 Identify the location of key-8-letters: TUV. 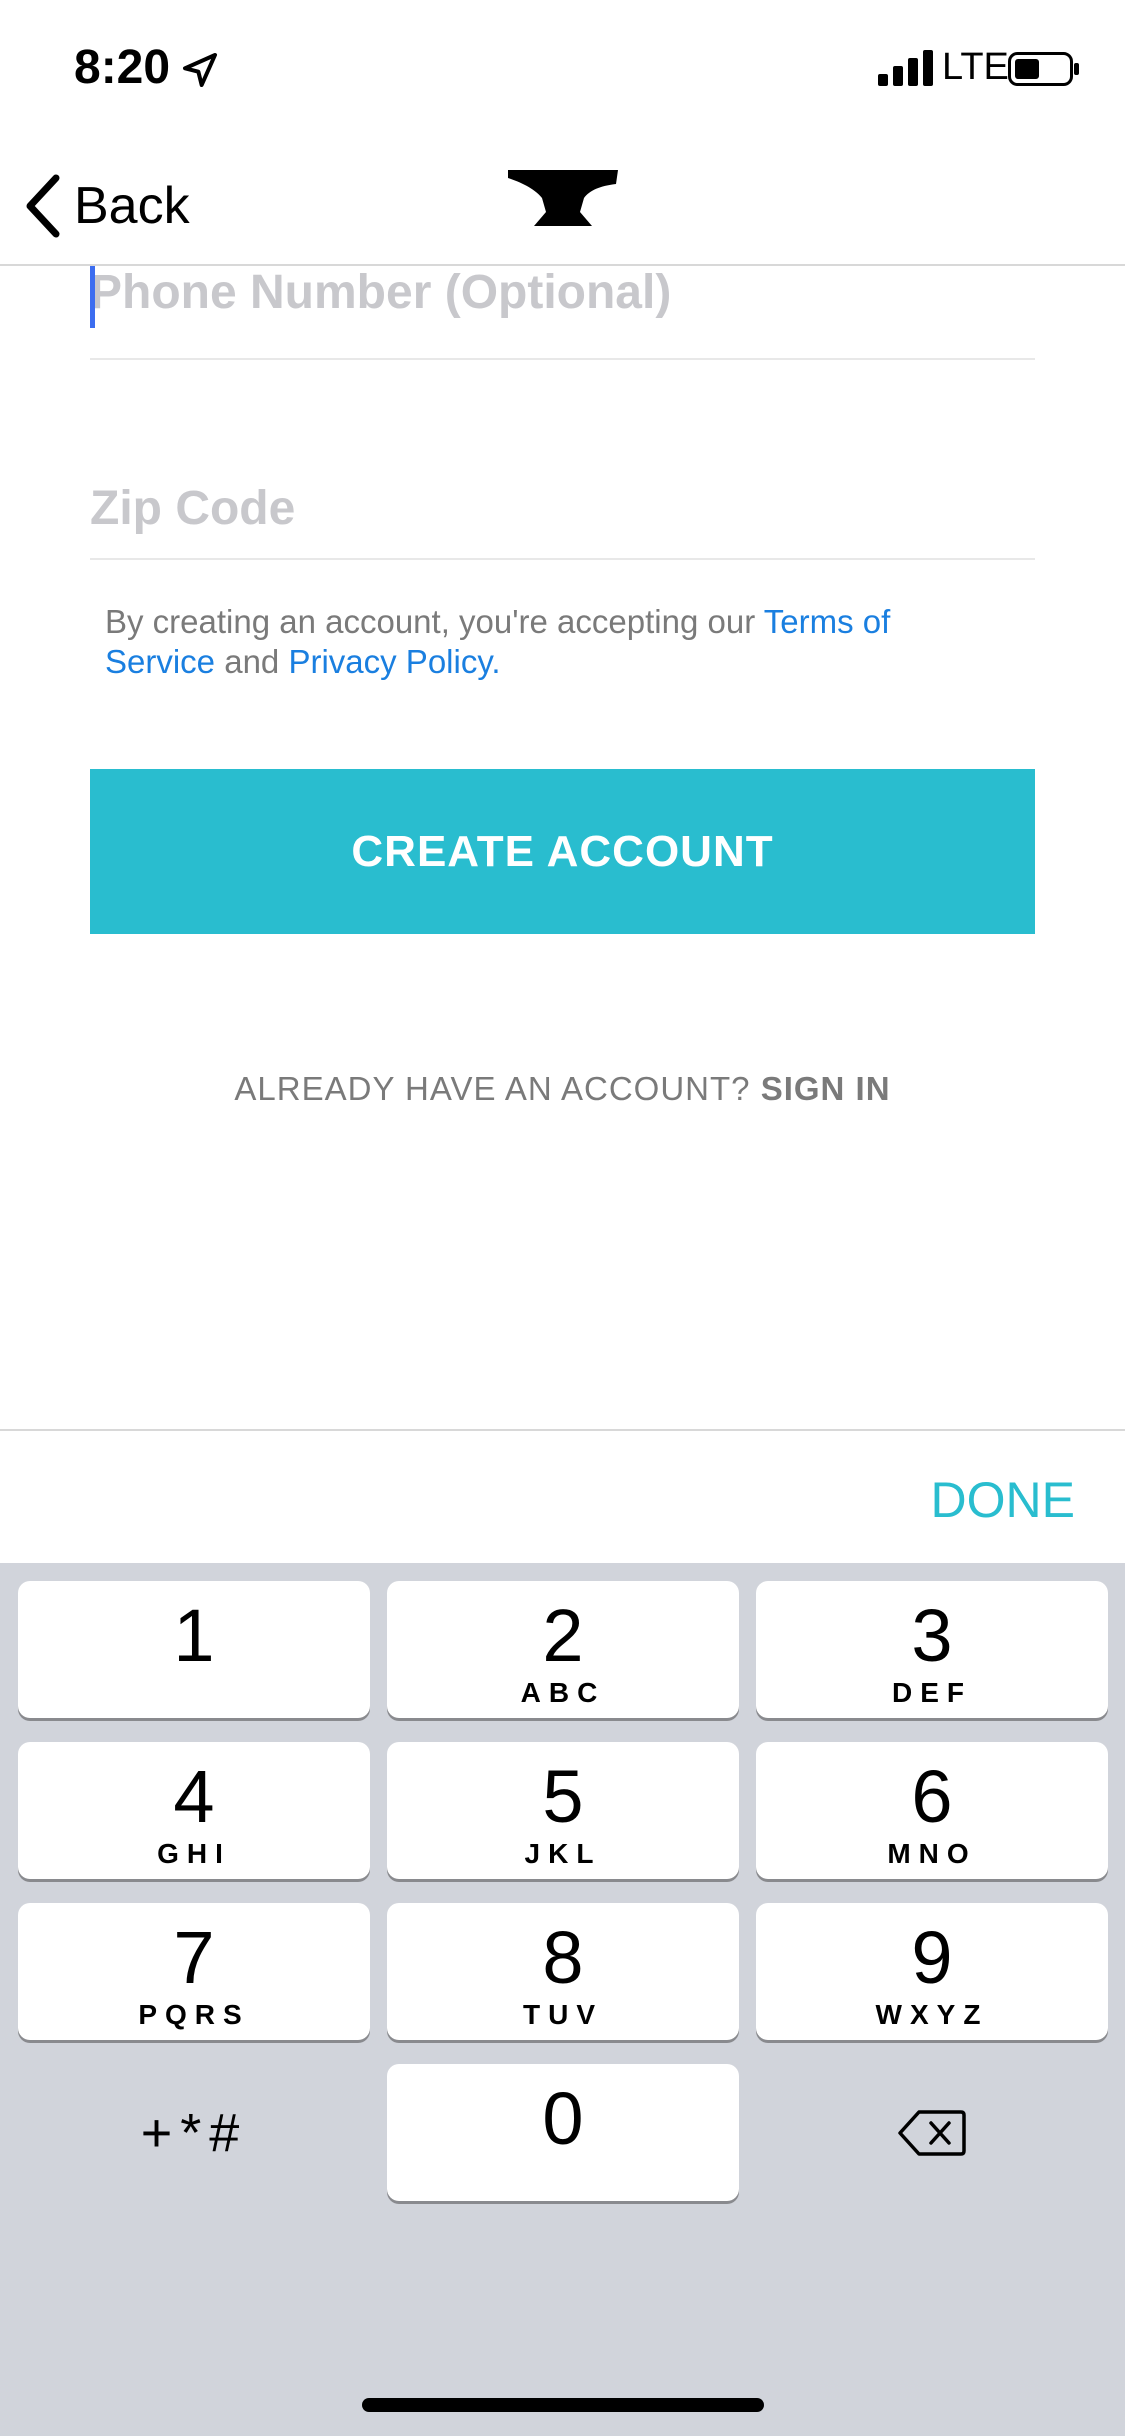
(563, 2014).